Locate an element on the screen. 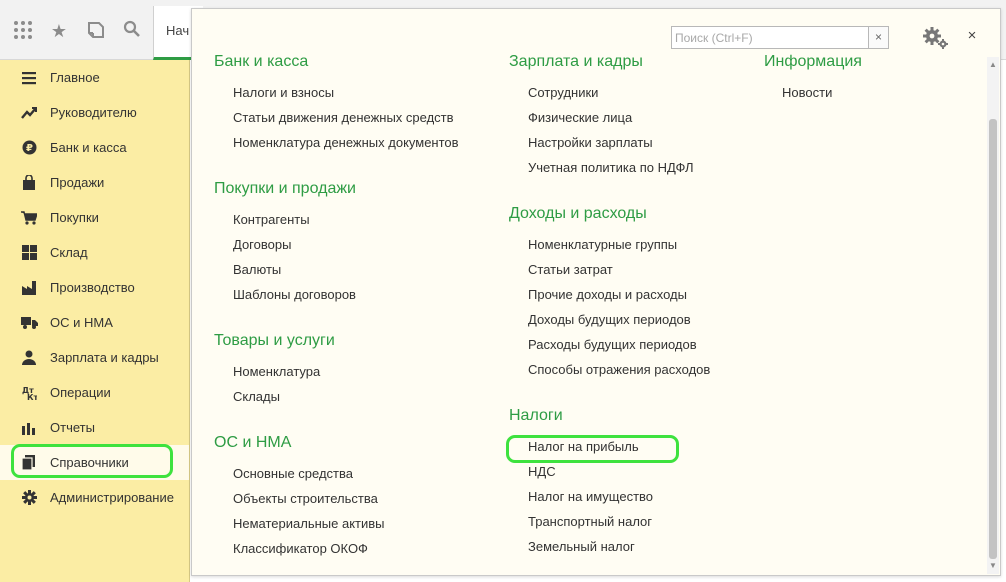  link-vat: НДС is located at coordinates (542, 471).